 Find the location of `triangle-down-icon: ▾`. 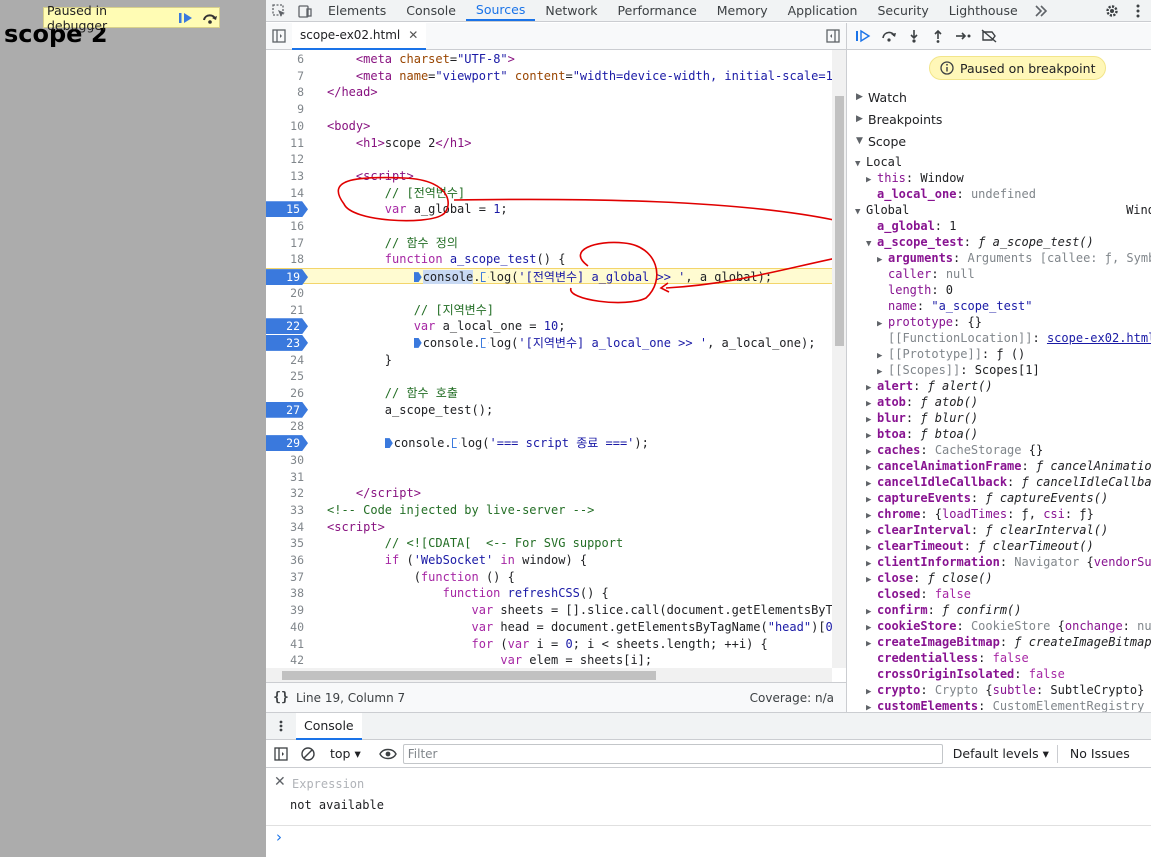

triangle-down-icon: ▾ is located at coordinates (1045, 753).